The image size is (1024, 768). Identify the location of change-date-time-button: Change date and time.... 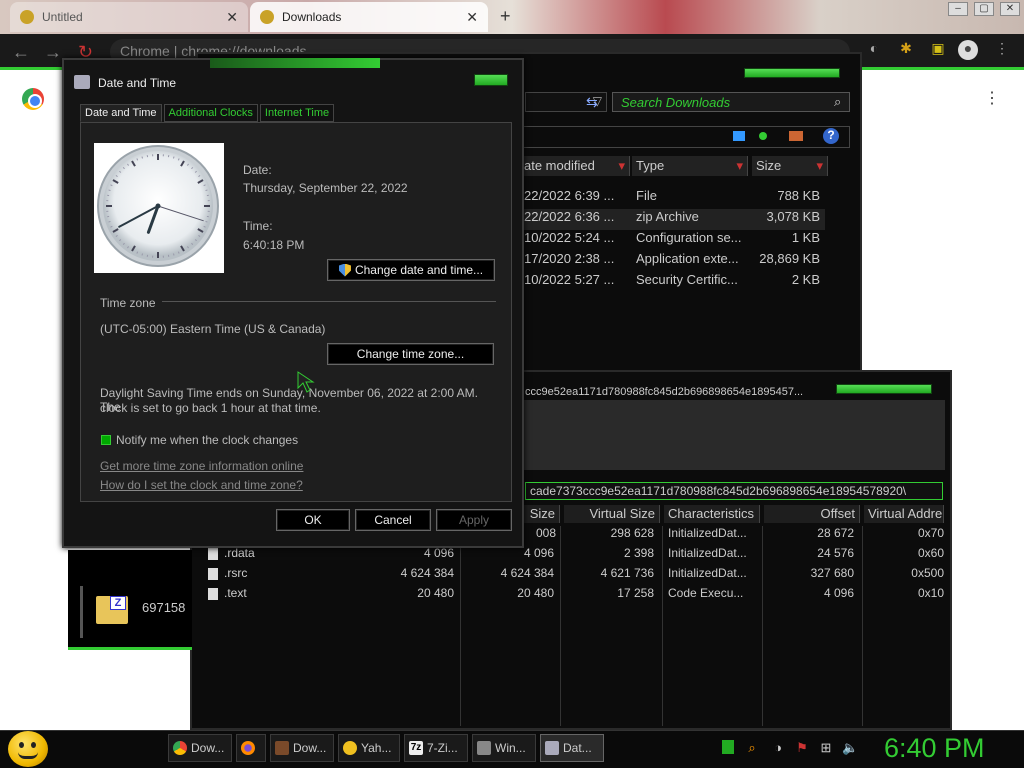
(411, 270).